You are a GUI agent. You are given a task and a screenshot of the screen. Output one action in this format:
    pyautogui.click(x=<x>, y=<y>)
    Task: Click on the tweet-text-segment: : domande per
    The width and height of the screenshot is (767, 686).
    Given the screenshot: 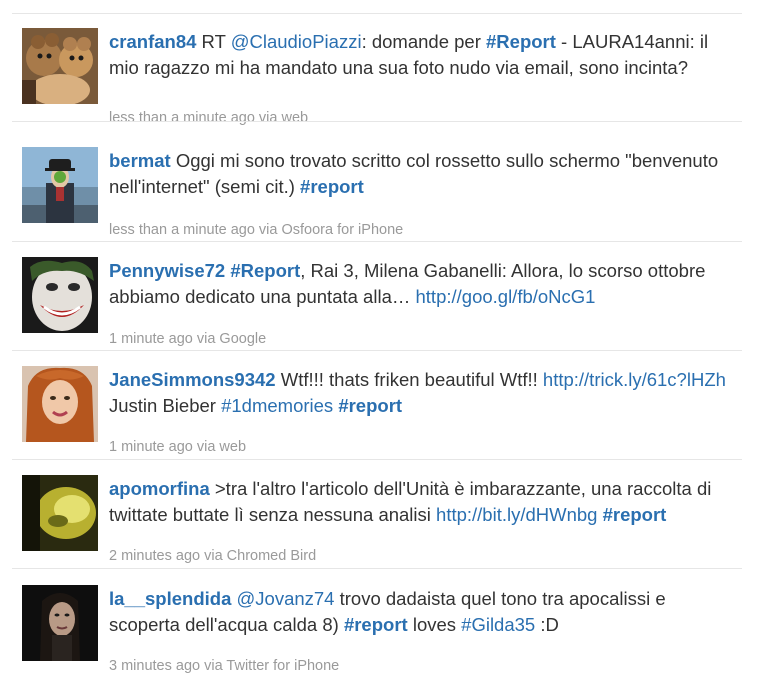 What is the action you would take?
    pyautogui.click(x=424, y=41)
    